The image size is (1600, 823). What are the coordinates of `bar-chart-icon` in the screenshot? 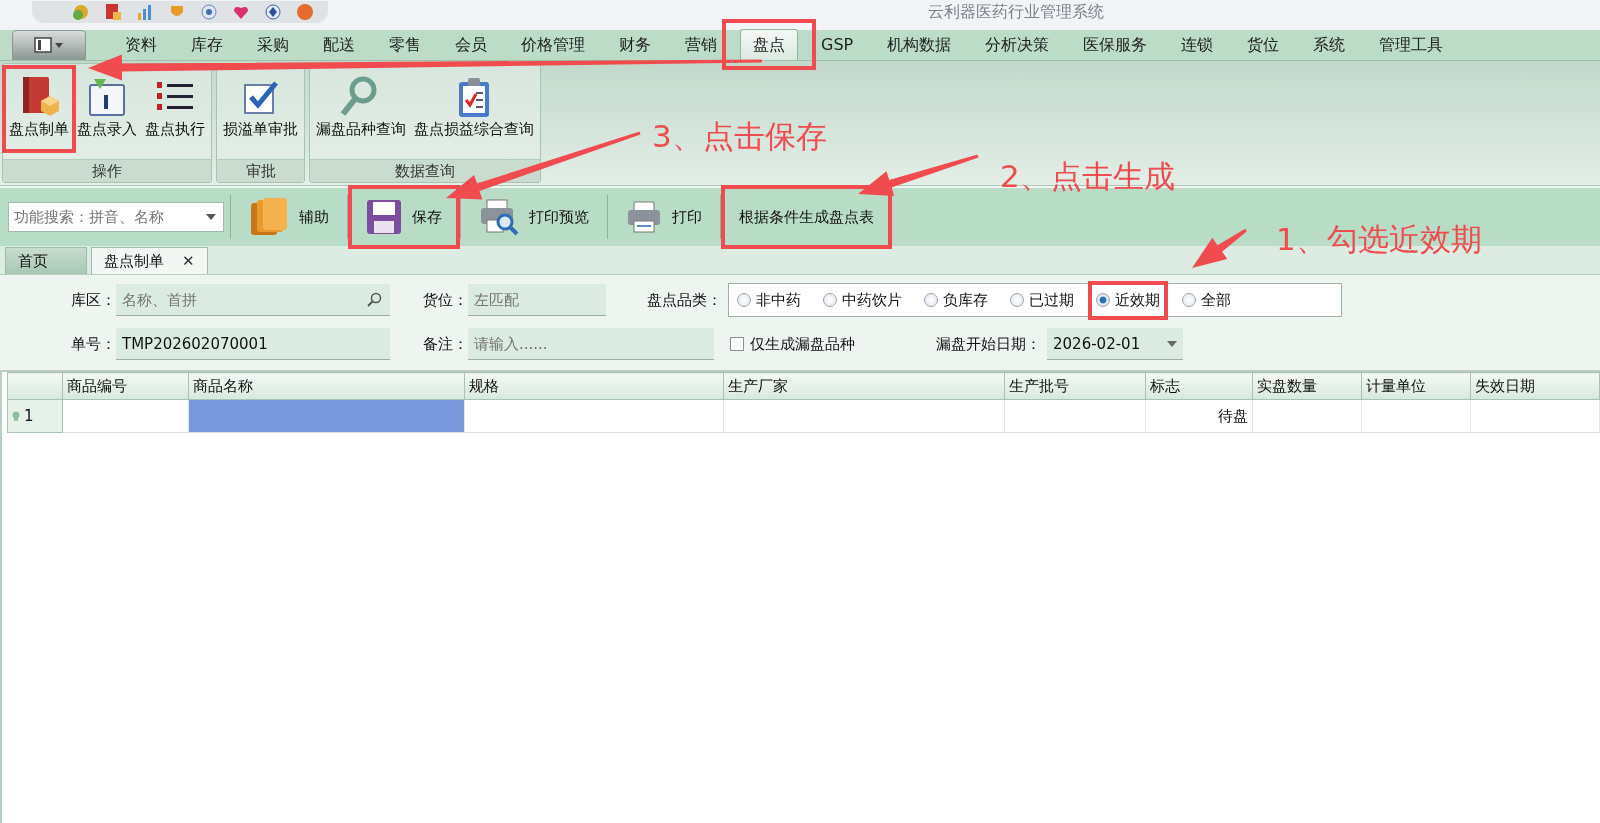 It's located at (145, 12).